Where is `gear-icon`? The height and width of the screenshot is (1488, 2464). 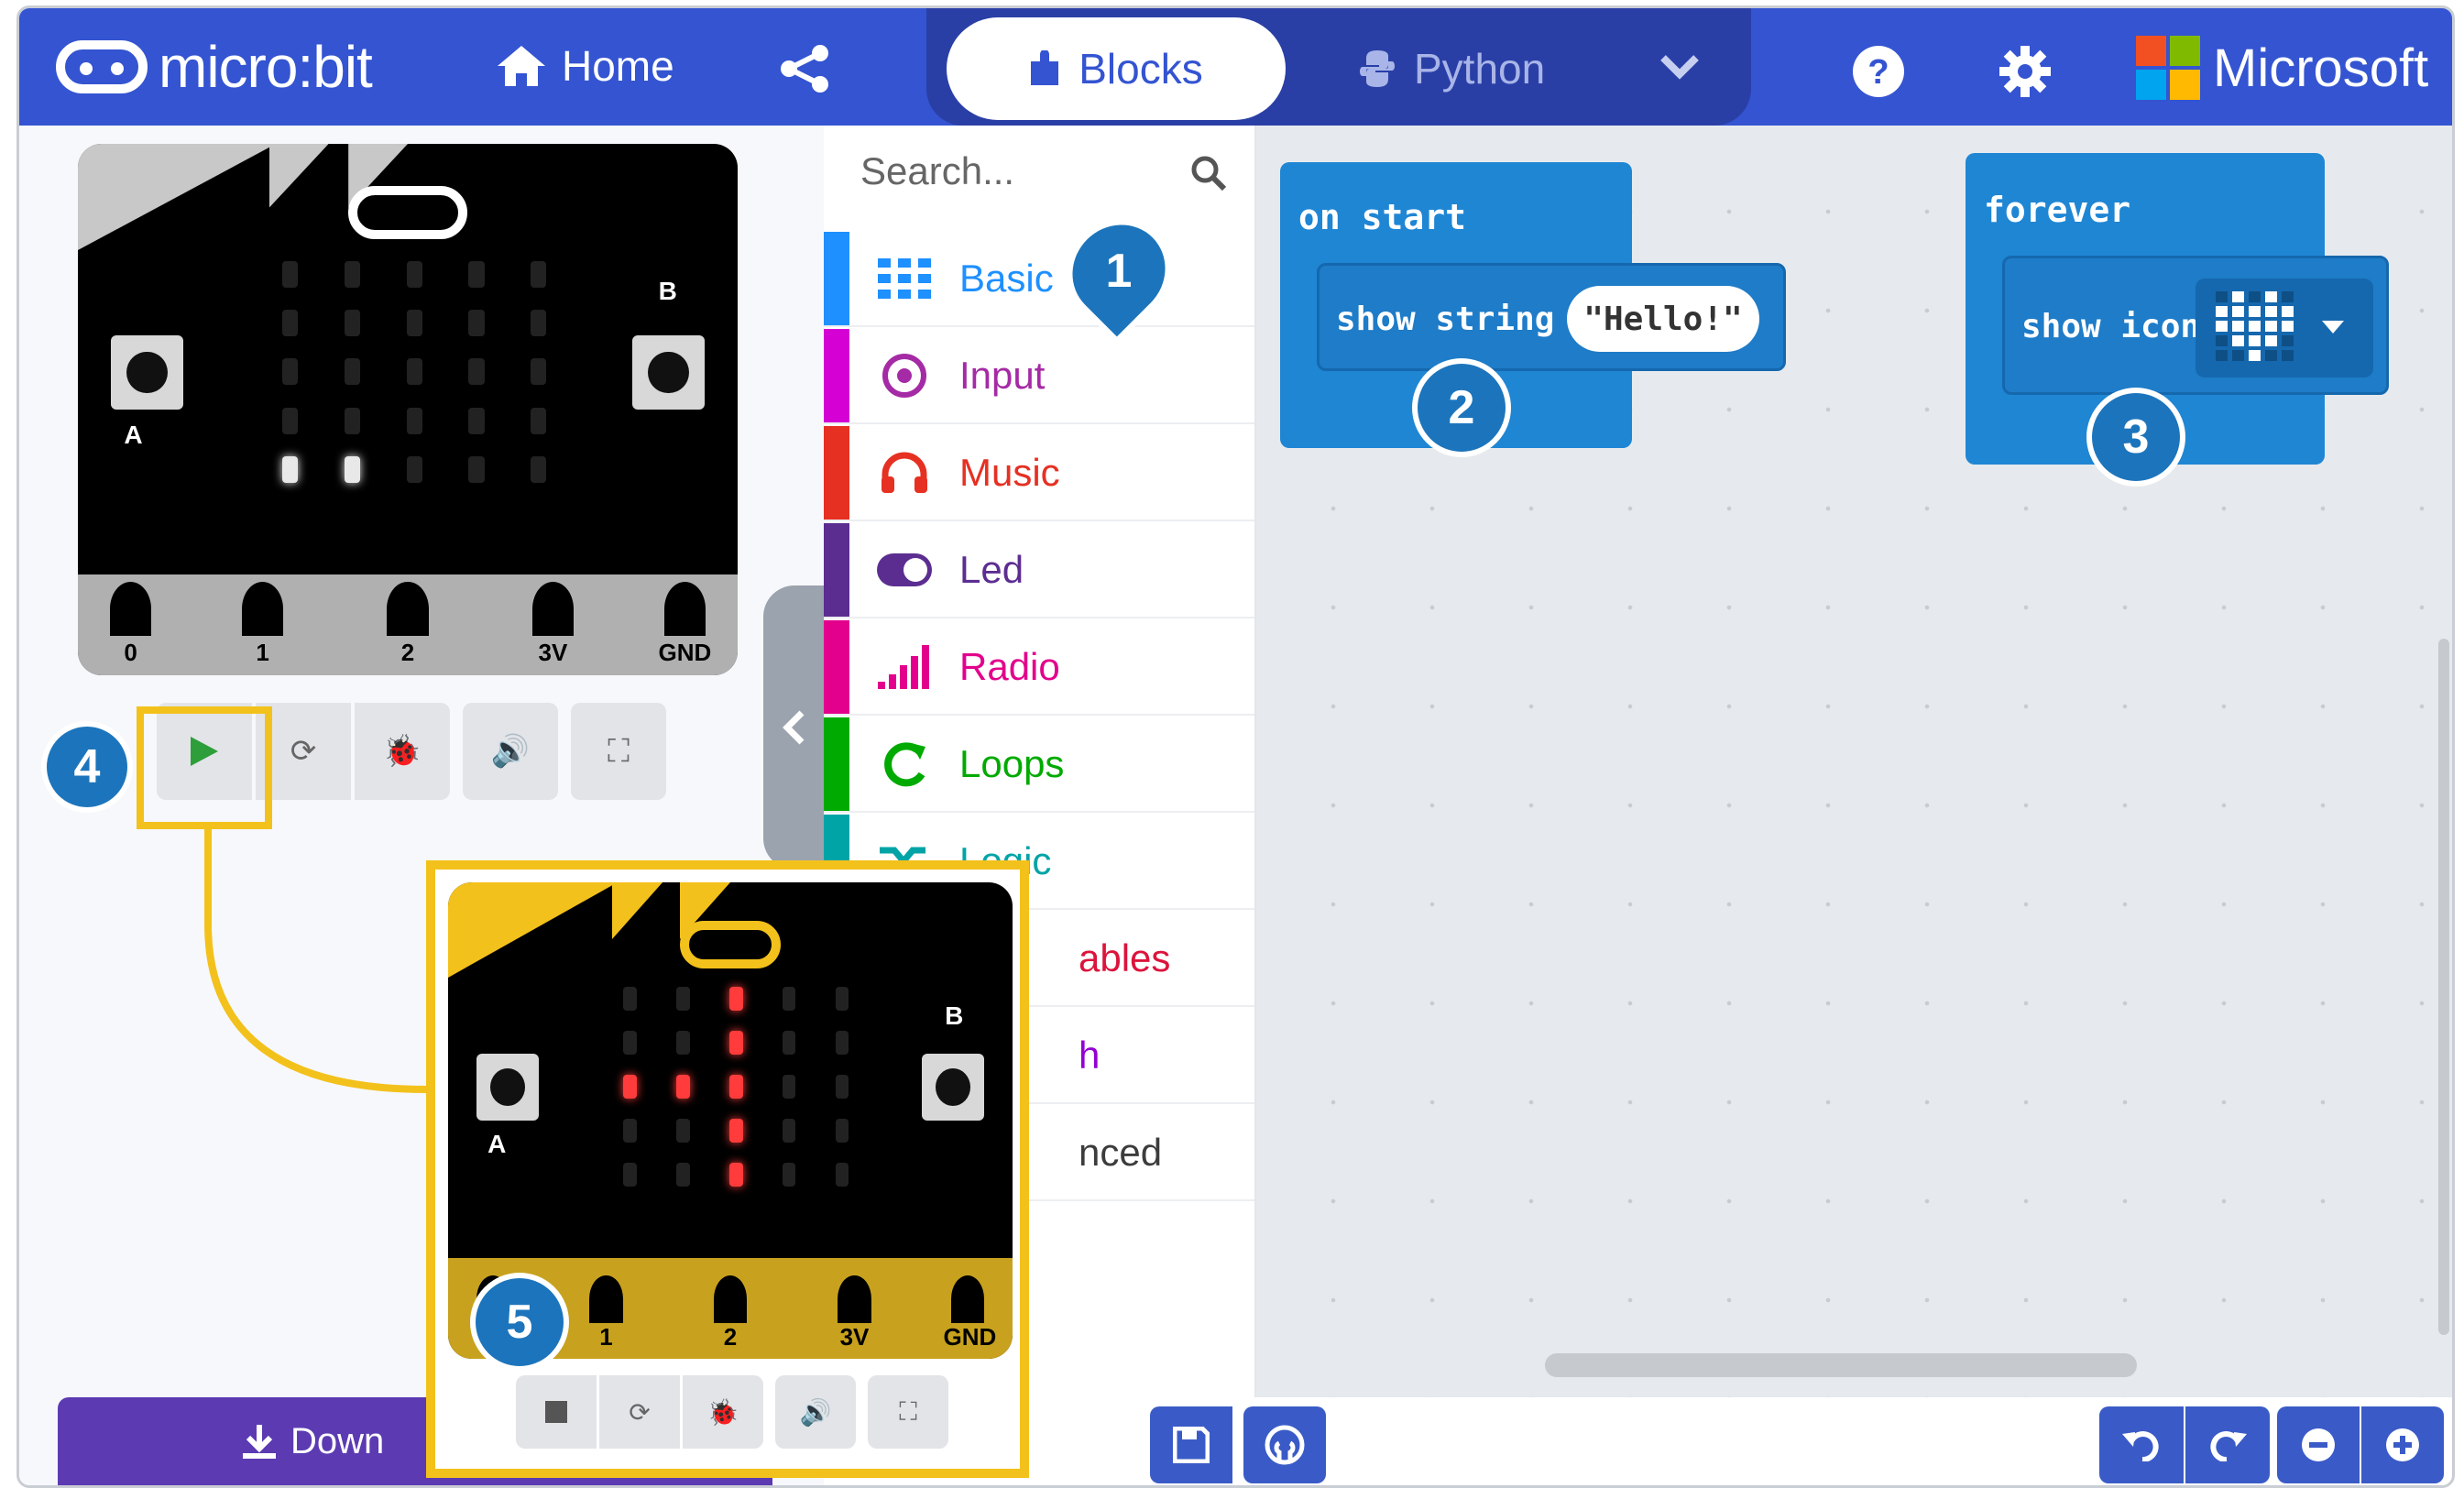 gear-icon is located at coordinates (2025, 71).